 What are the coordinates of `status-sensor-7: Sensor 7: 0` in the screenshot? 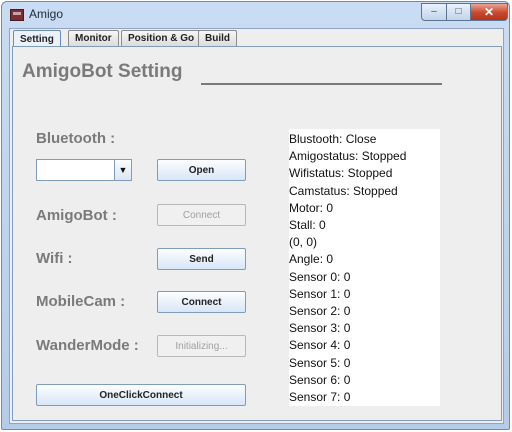 It's located at (320, 397).